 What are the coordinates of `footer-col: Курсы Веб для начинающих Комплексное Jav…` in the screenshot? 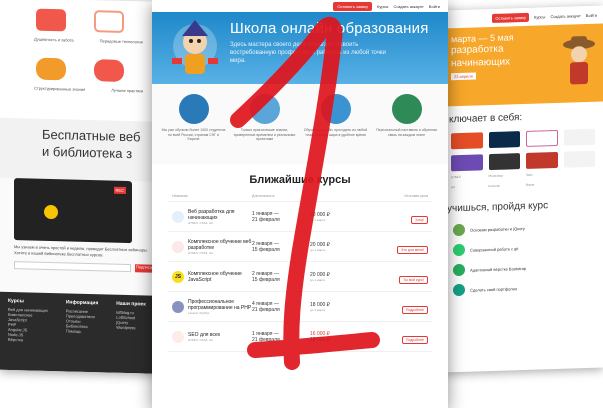 It's located at (28, 320).